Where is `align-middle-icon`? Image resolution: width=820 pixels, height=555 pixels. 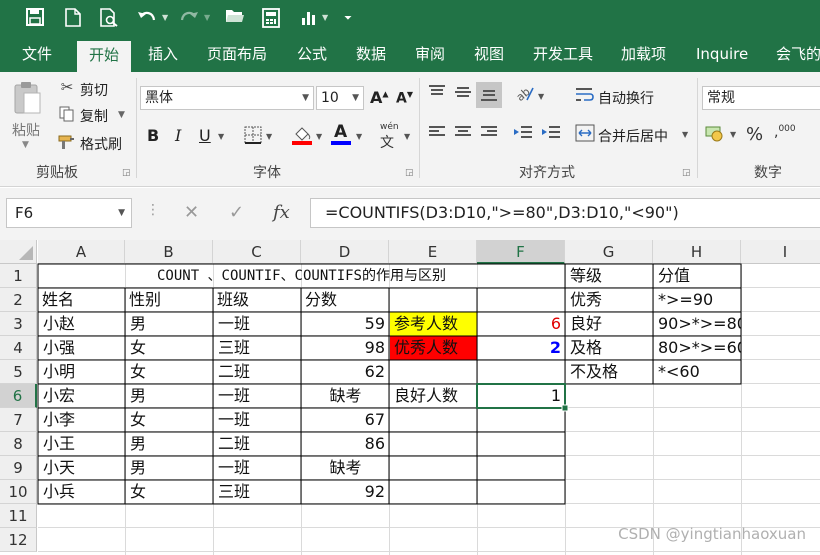 align-middle-icon is located at coordinates (463, 94).